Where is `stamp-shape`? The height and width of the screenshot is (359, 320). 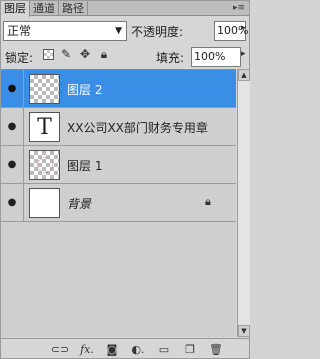
stamp-shape is located at coordinates (45, 165).